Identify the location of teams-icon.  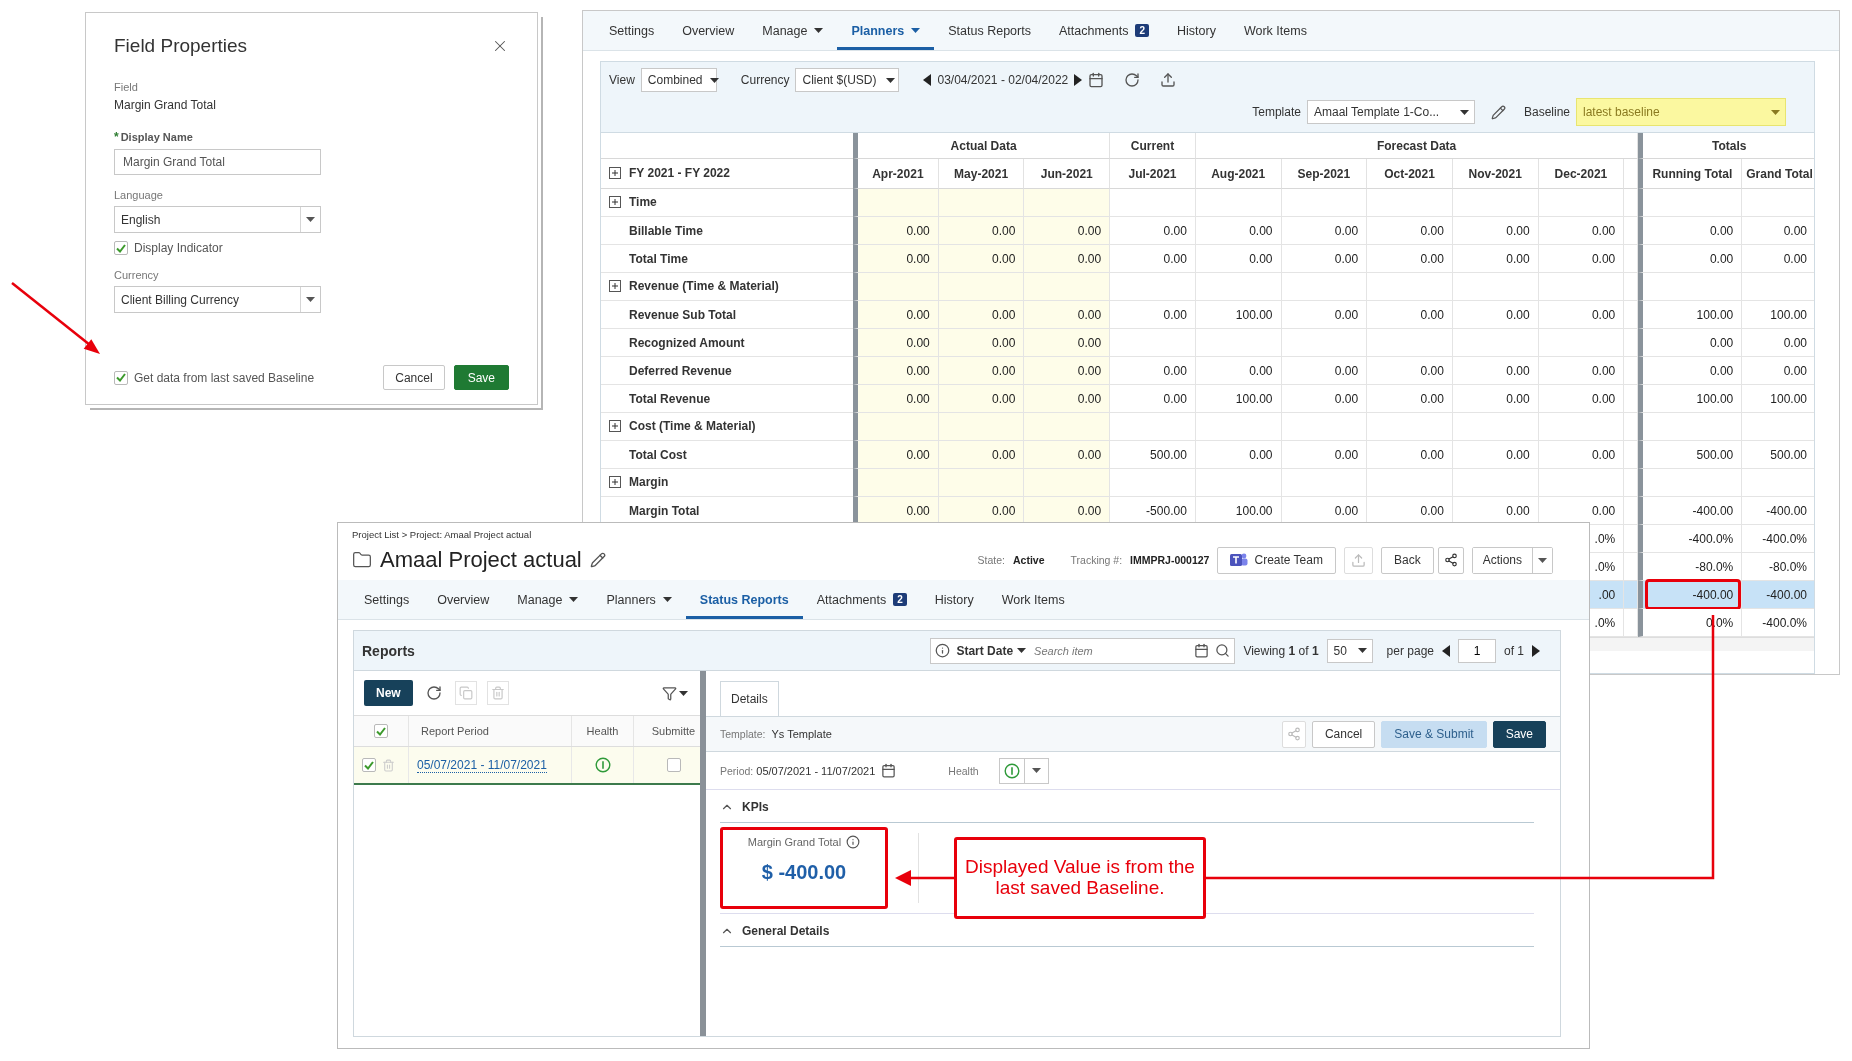
(1239, 560).